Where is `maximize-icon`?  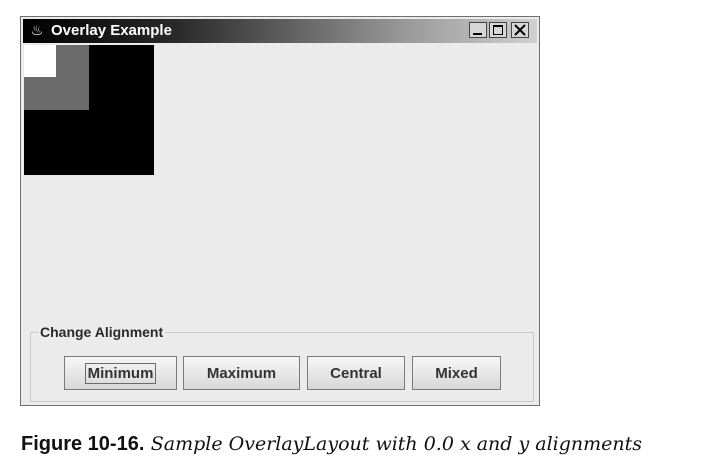
maximize-icon is located at coordinates (498, 30).